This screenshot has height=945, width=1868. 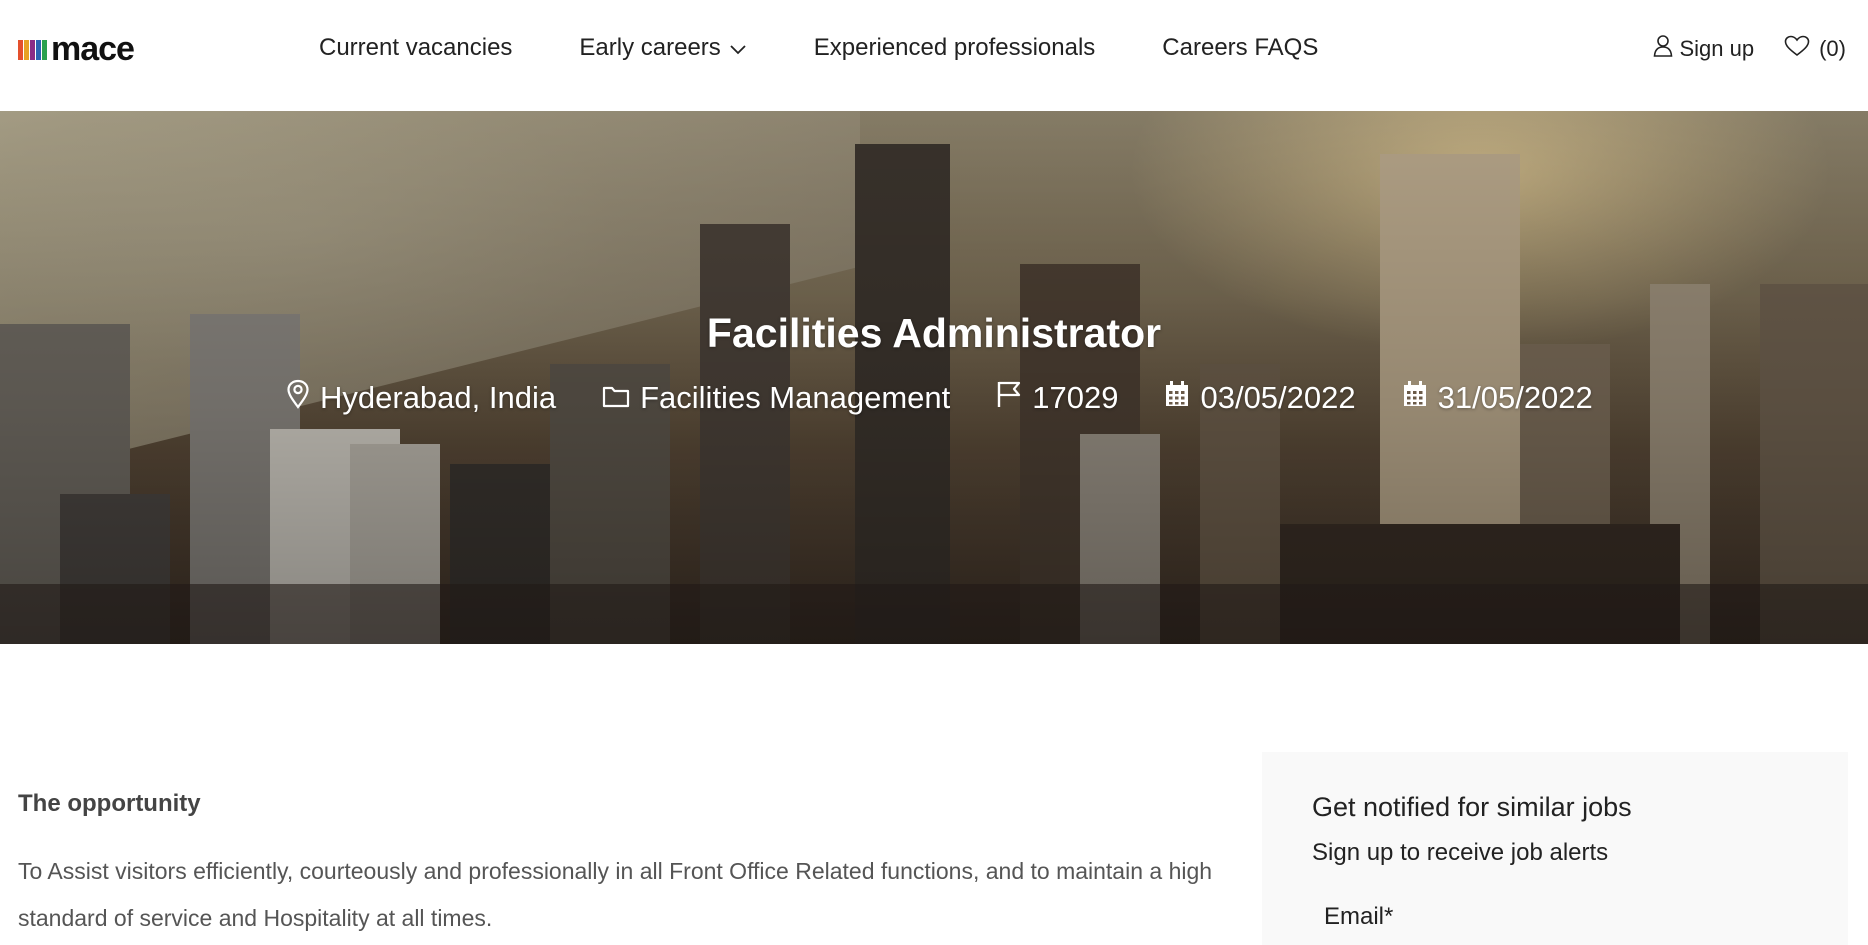 I want to click on nav-label: Early careers, so click(x=650, y=47).